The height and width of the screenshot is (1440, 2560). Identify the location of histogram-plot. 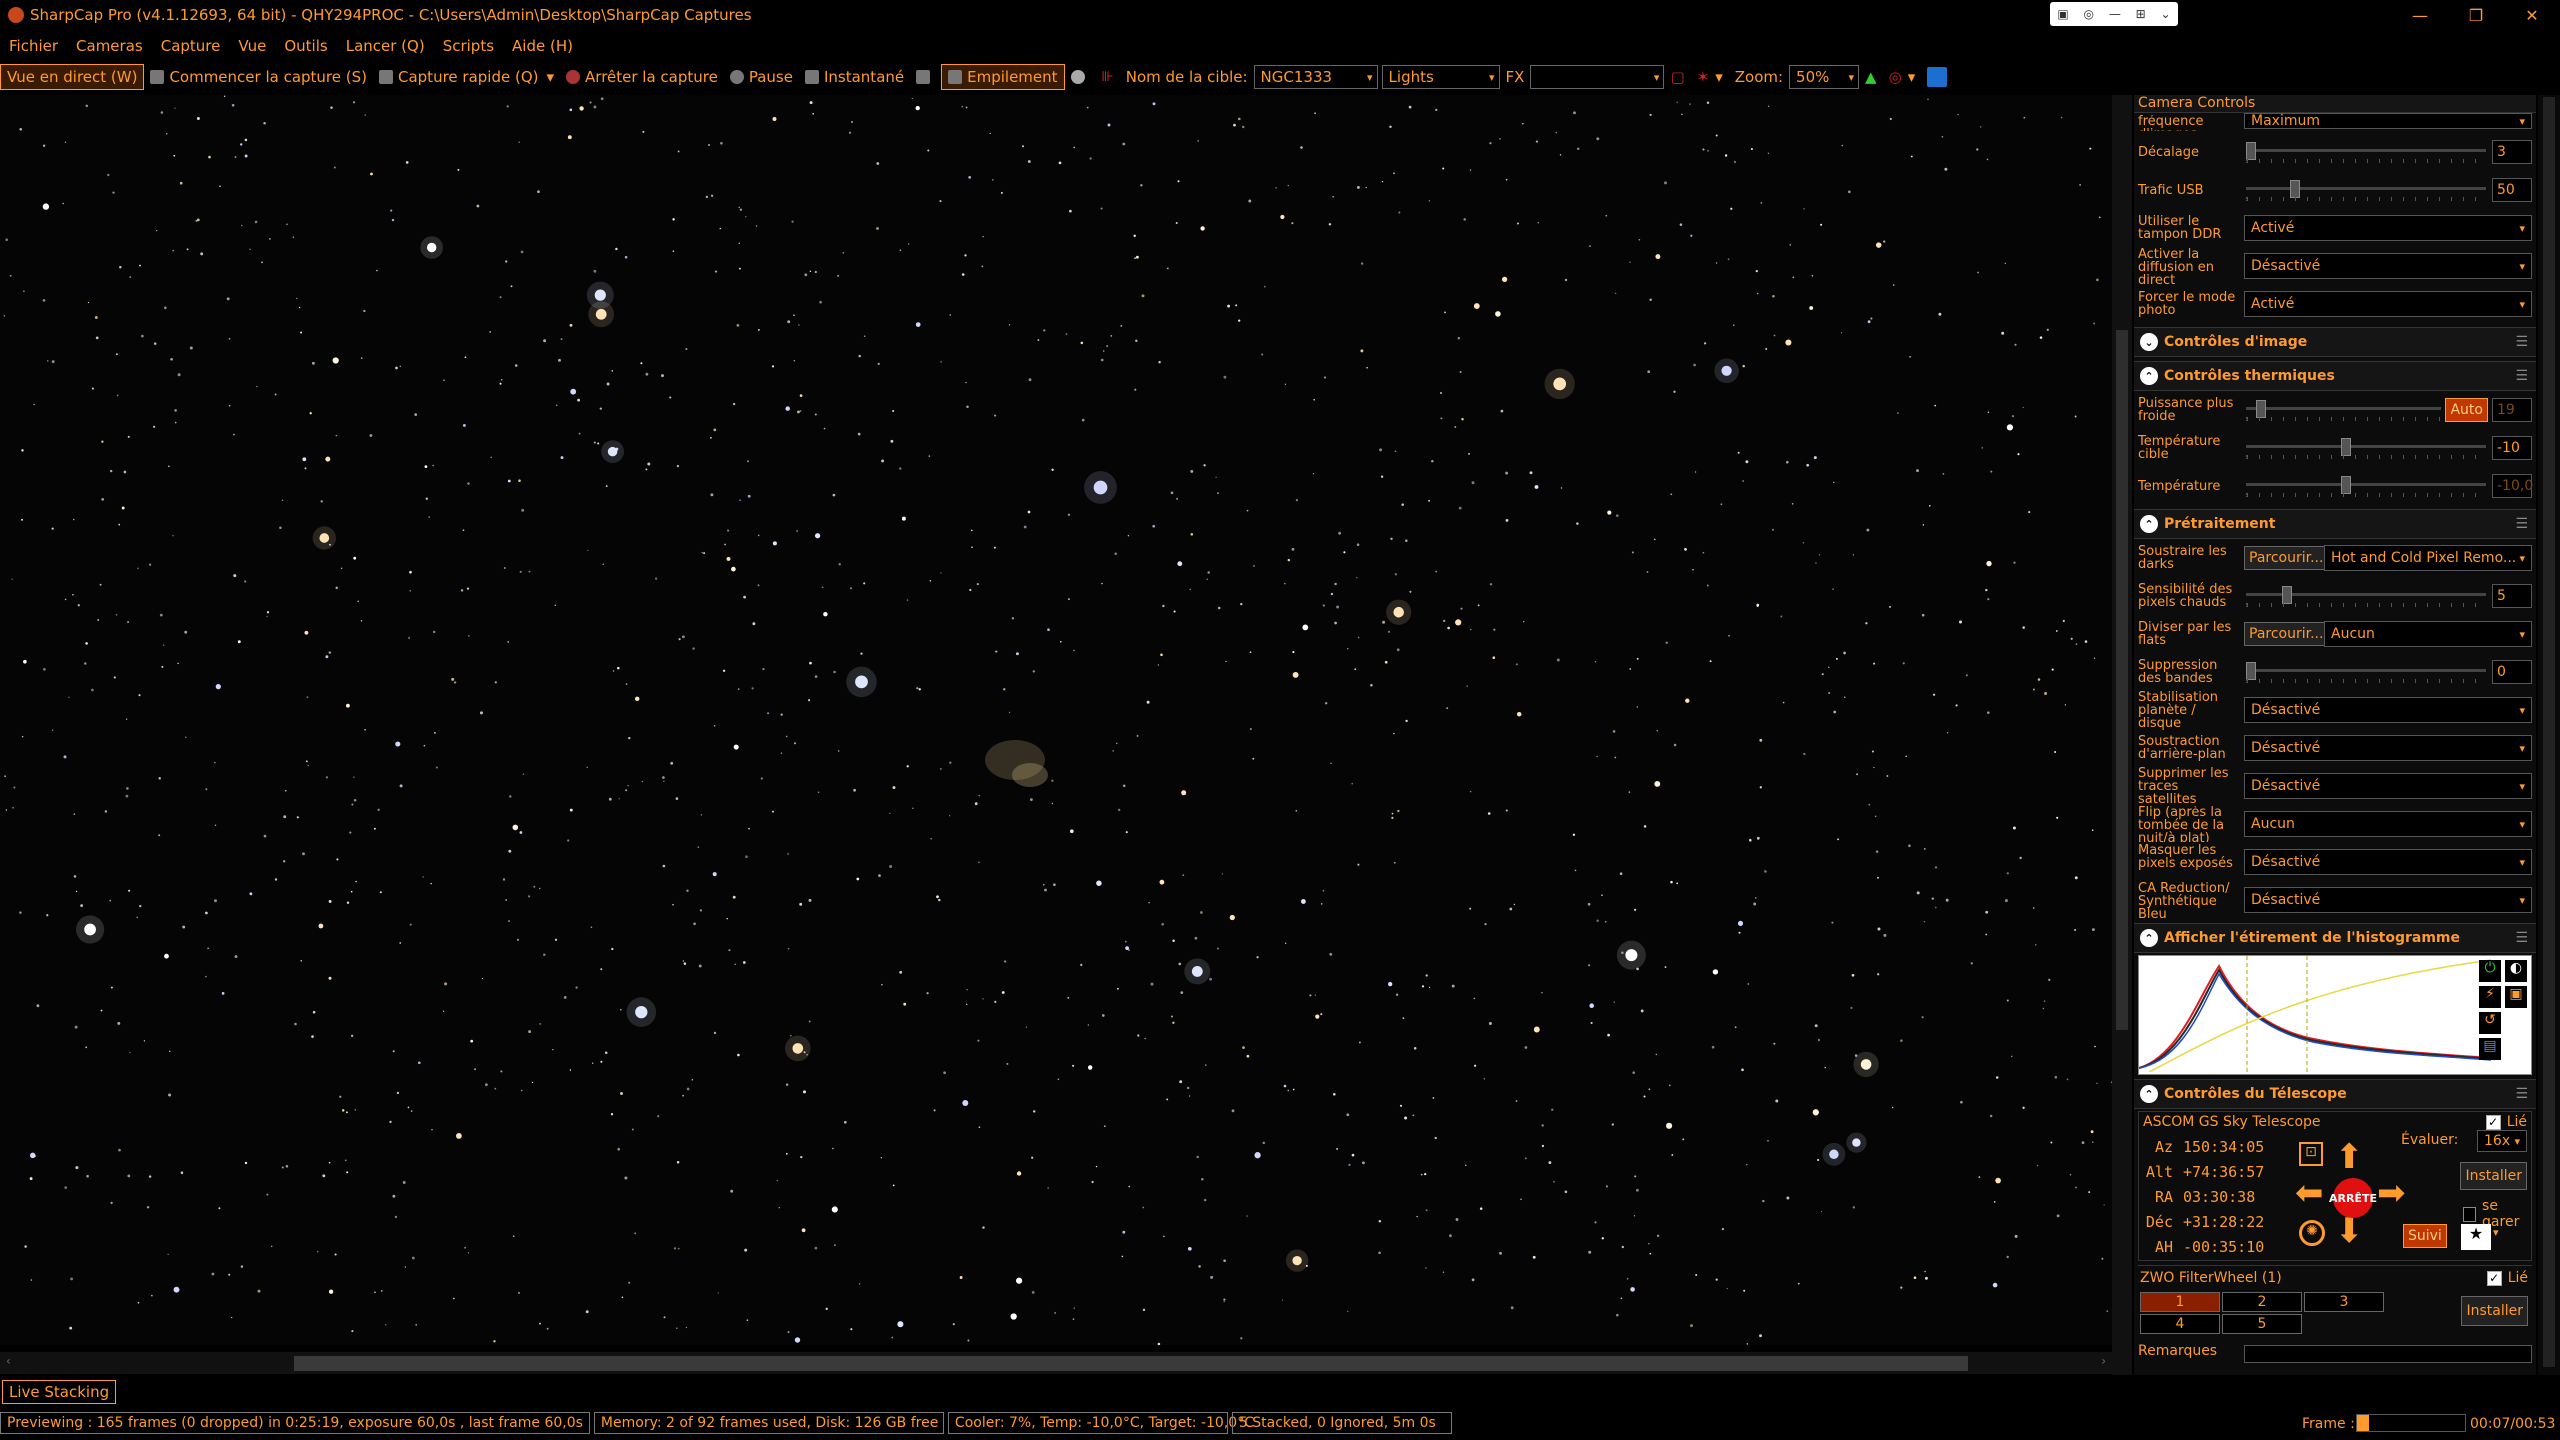
(2315, 1014).